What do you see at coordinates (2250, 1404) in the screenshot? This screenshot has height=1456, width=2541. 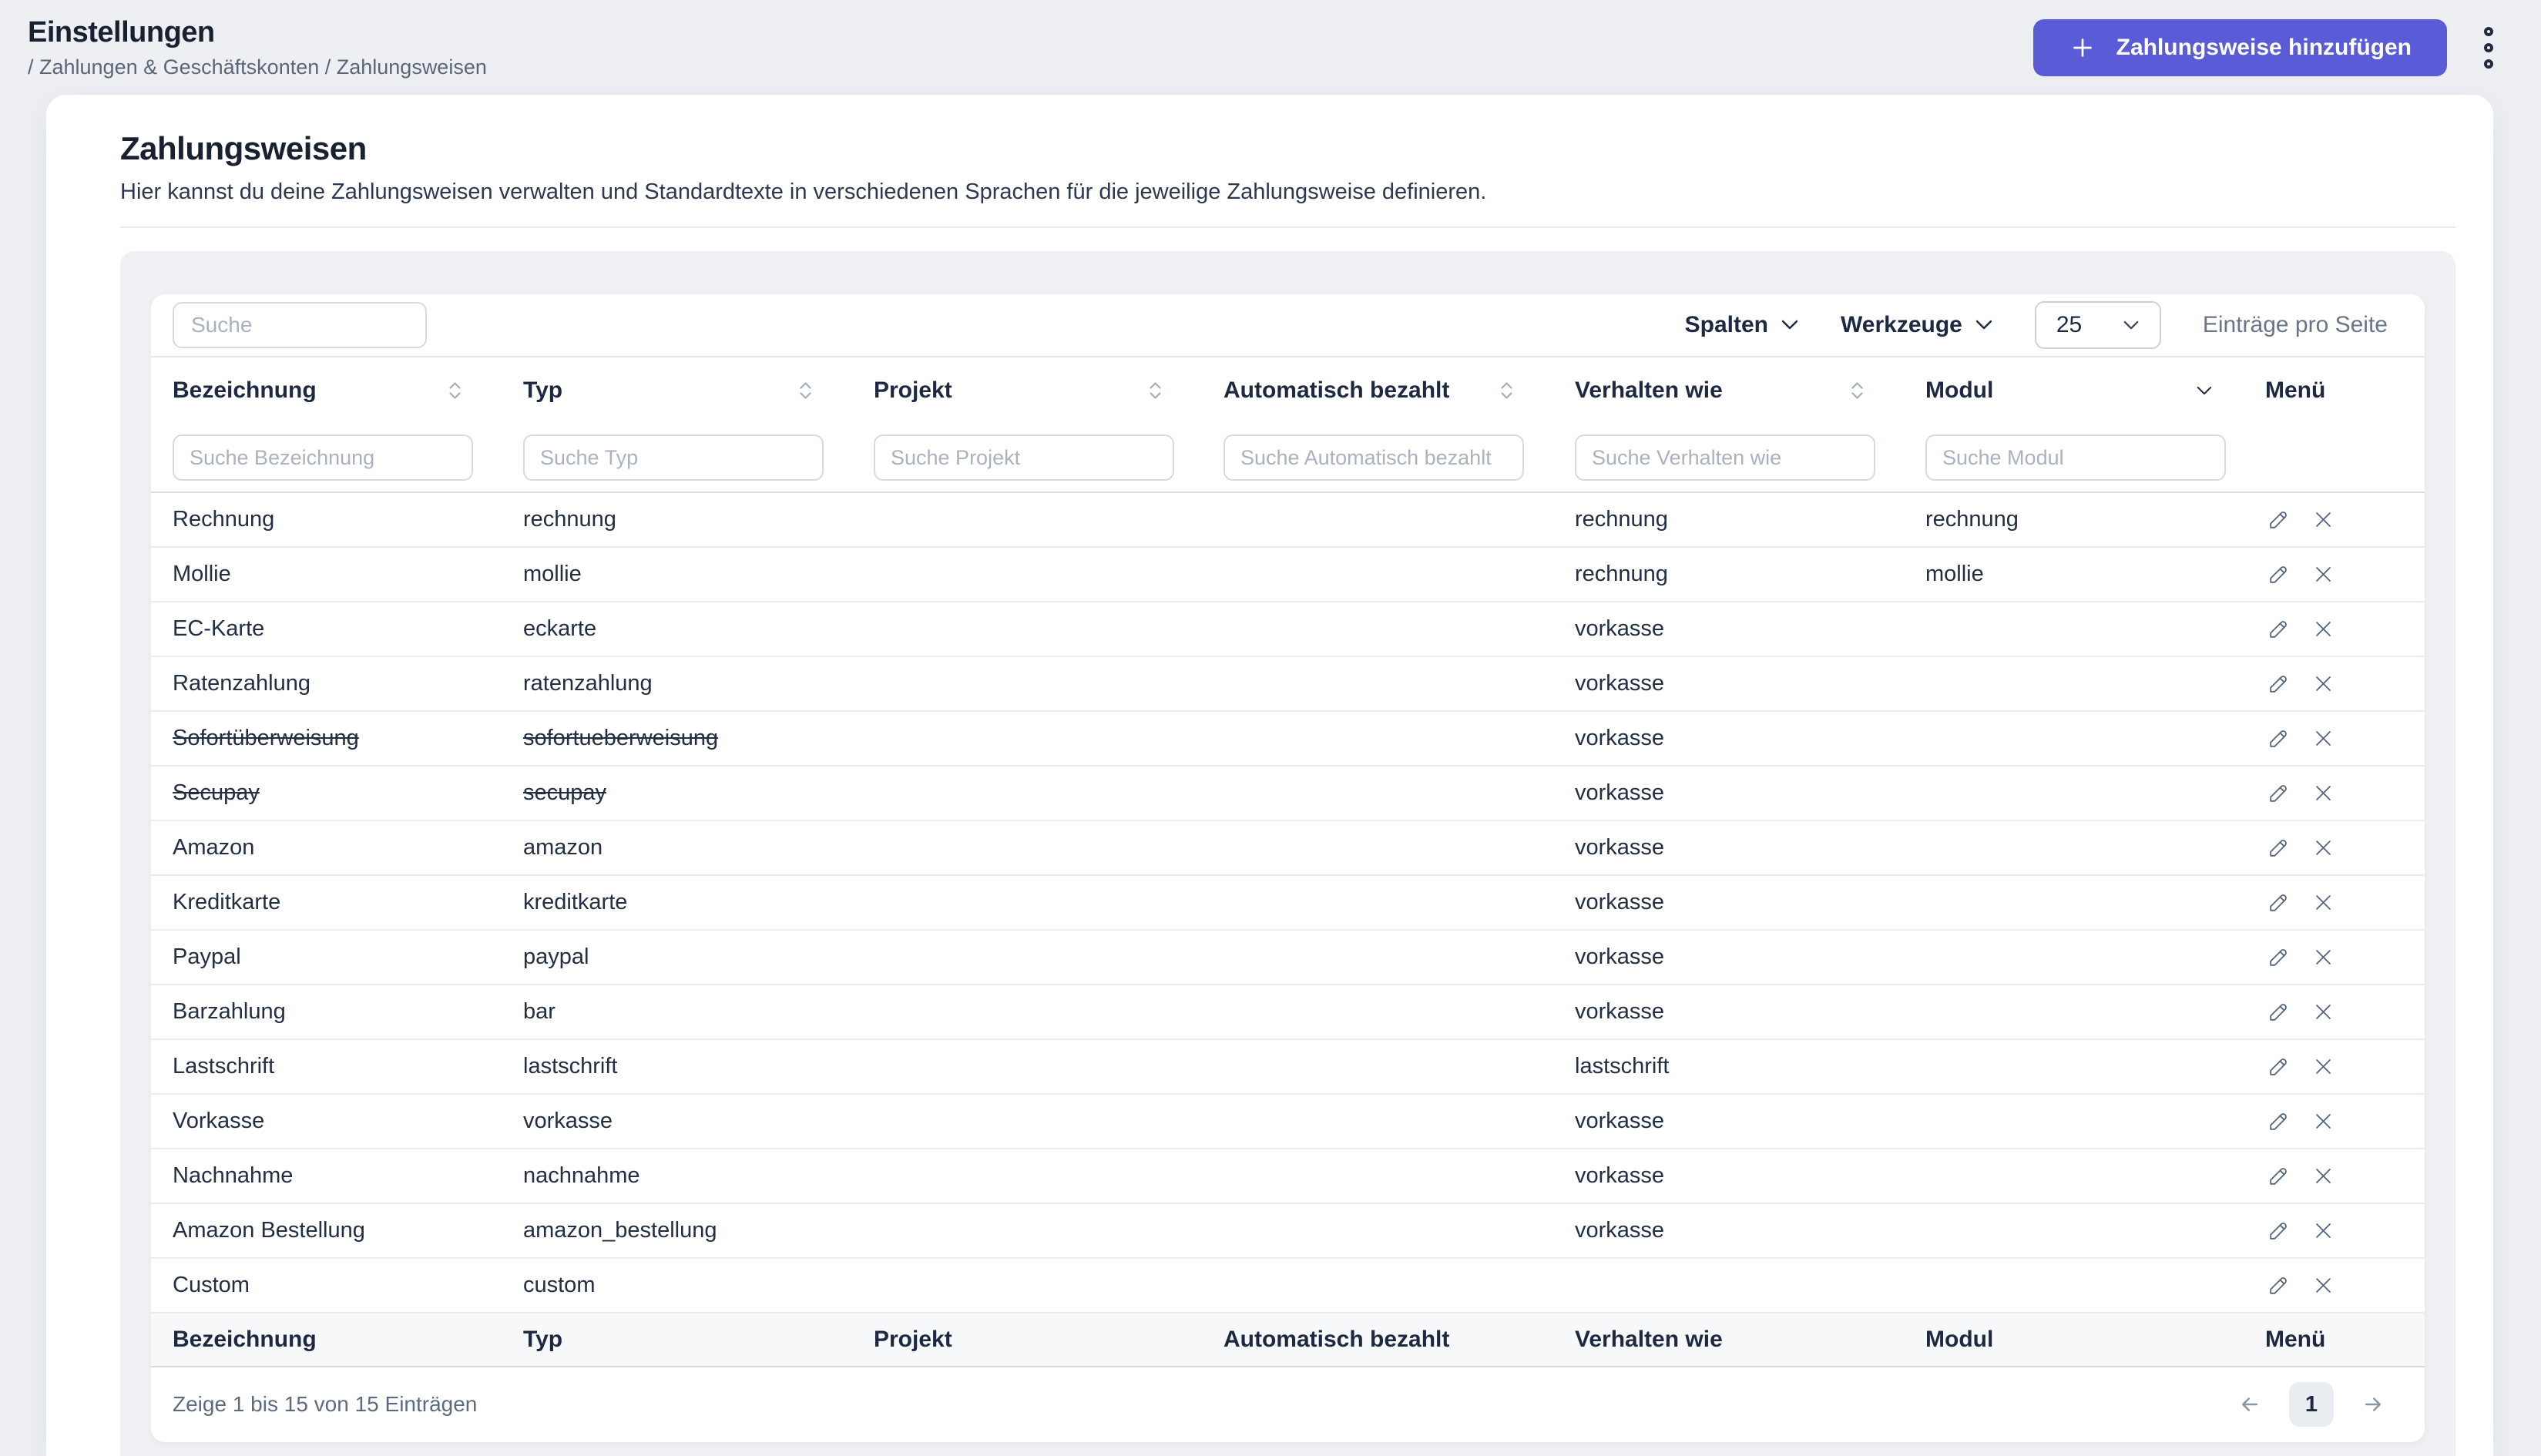 I see `prev-page-button` at bounding box center [2250, 1404].